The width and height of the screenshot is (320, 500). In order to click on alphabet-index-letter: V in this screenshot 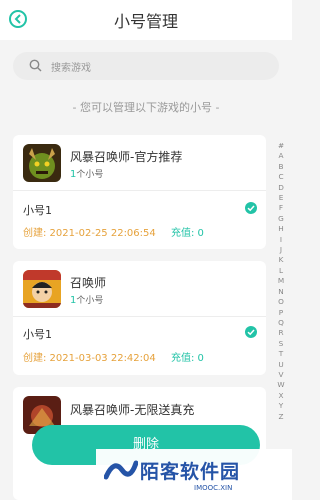, I will do `click(281, 375)`.